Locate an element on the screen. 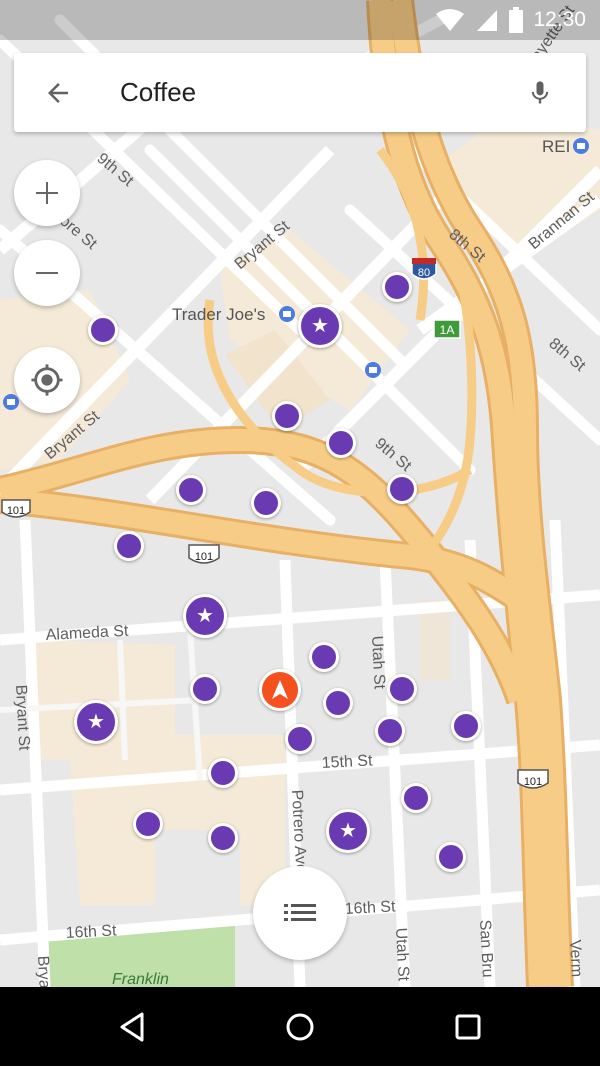  my-location-icon is located at coordinates (47, 380).